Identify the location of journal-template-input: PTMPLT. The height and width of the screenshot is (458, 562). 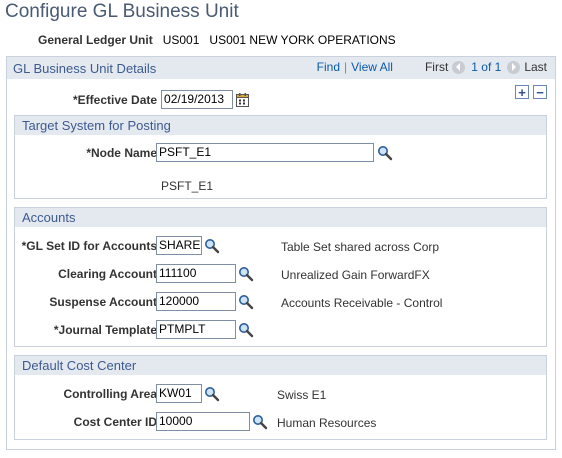
(196, 329).